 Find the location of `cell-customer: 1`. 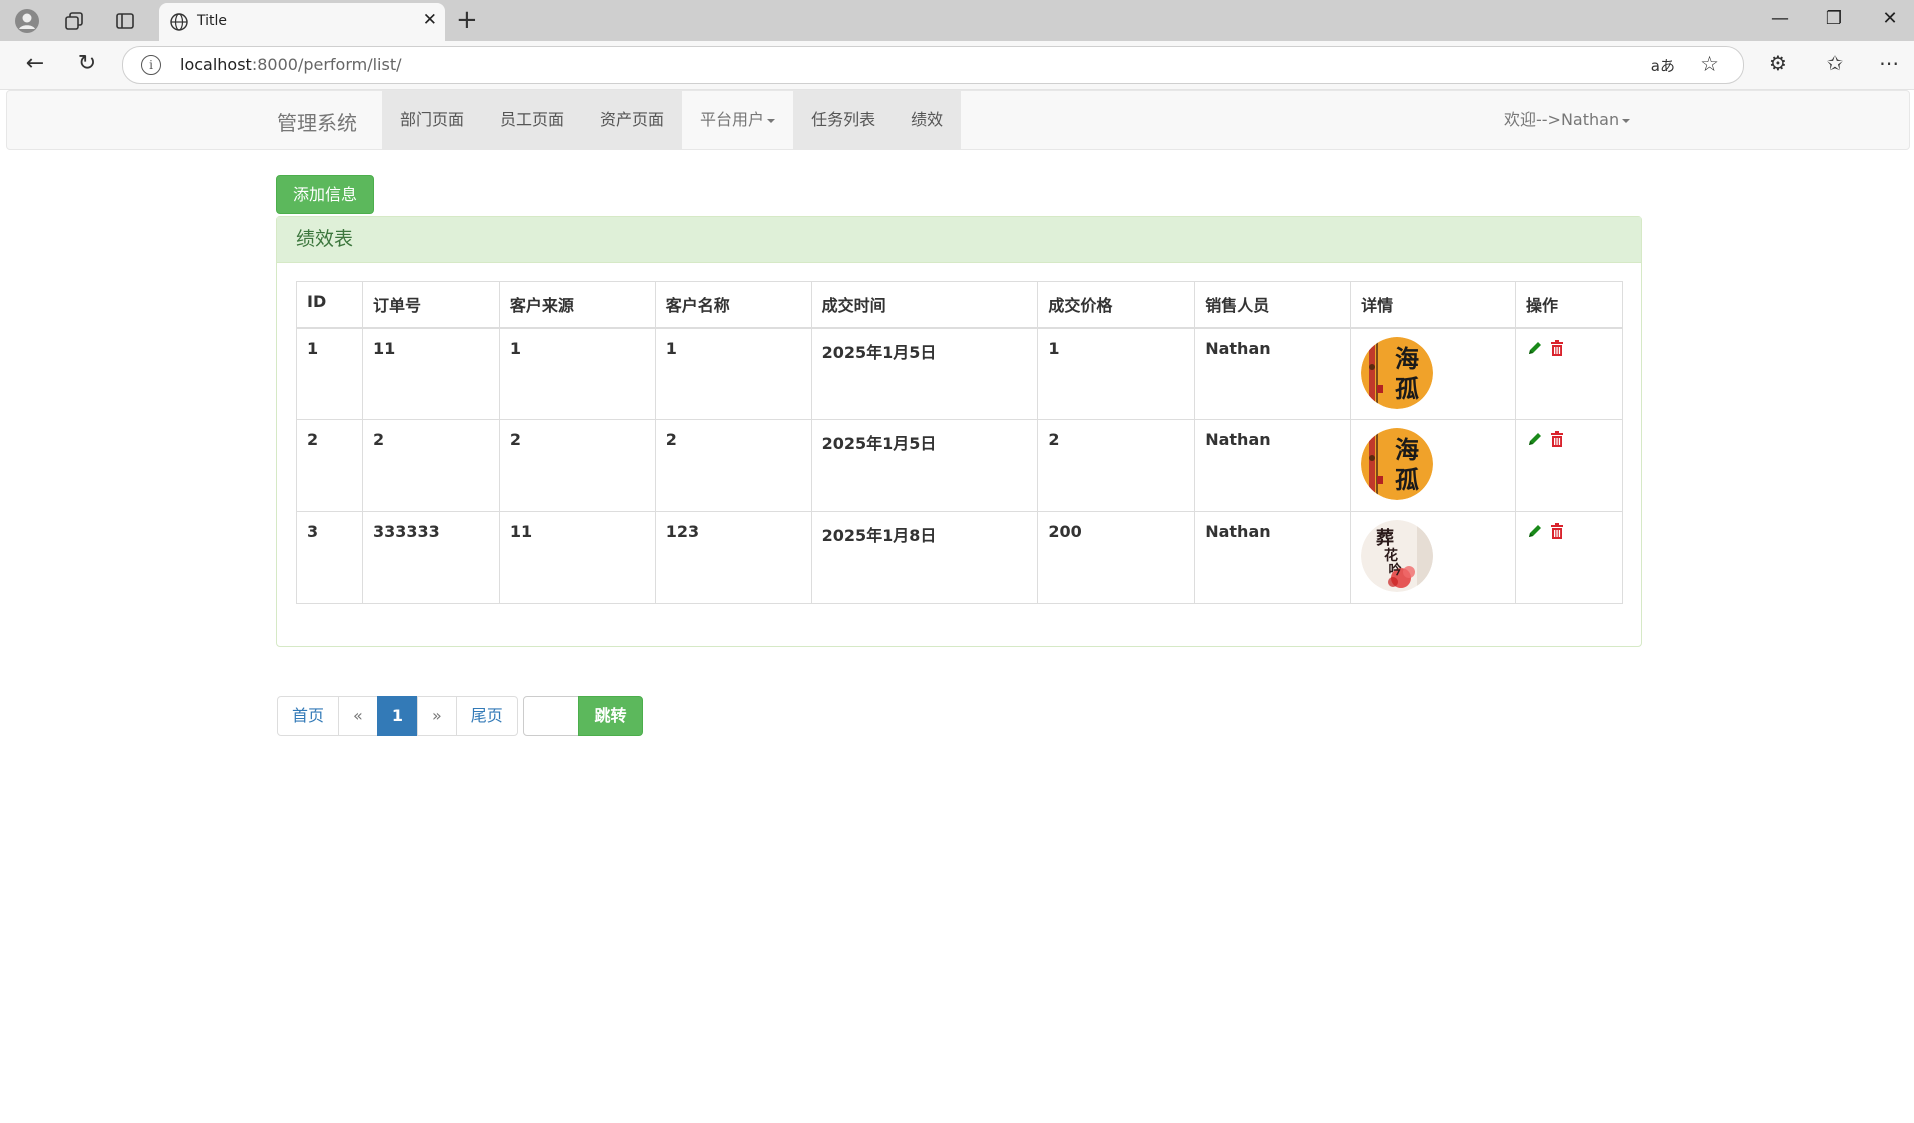

cell-customer: 1 is located at coordinates (733, 373).